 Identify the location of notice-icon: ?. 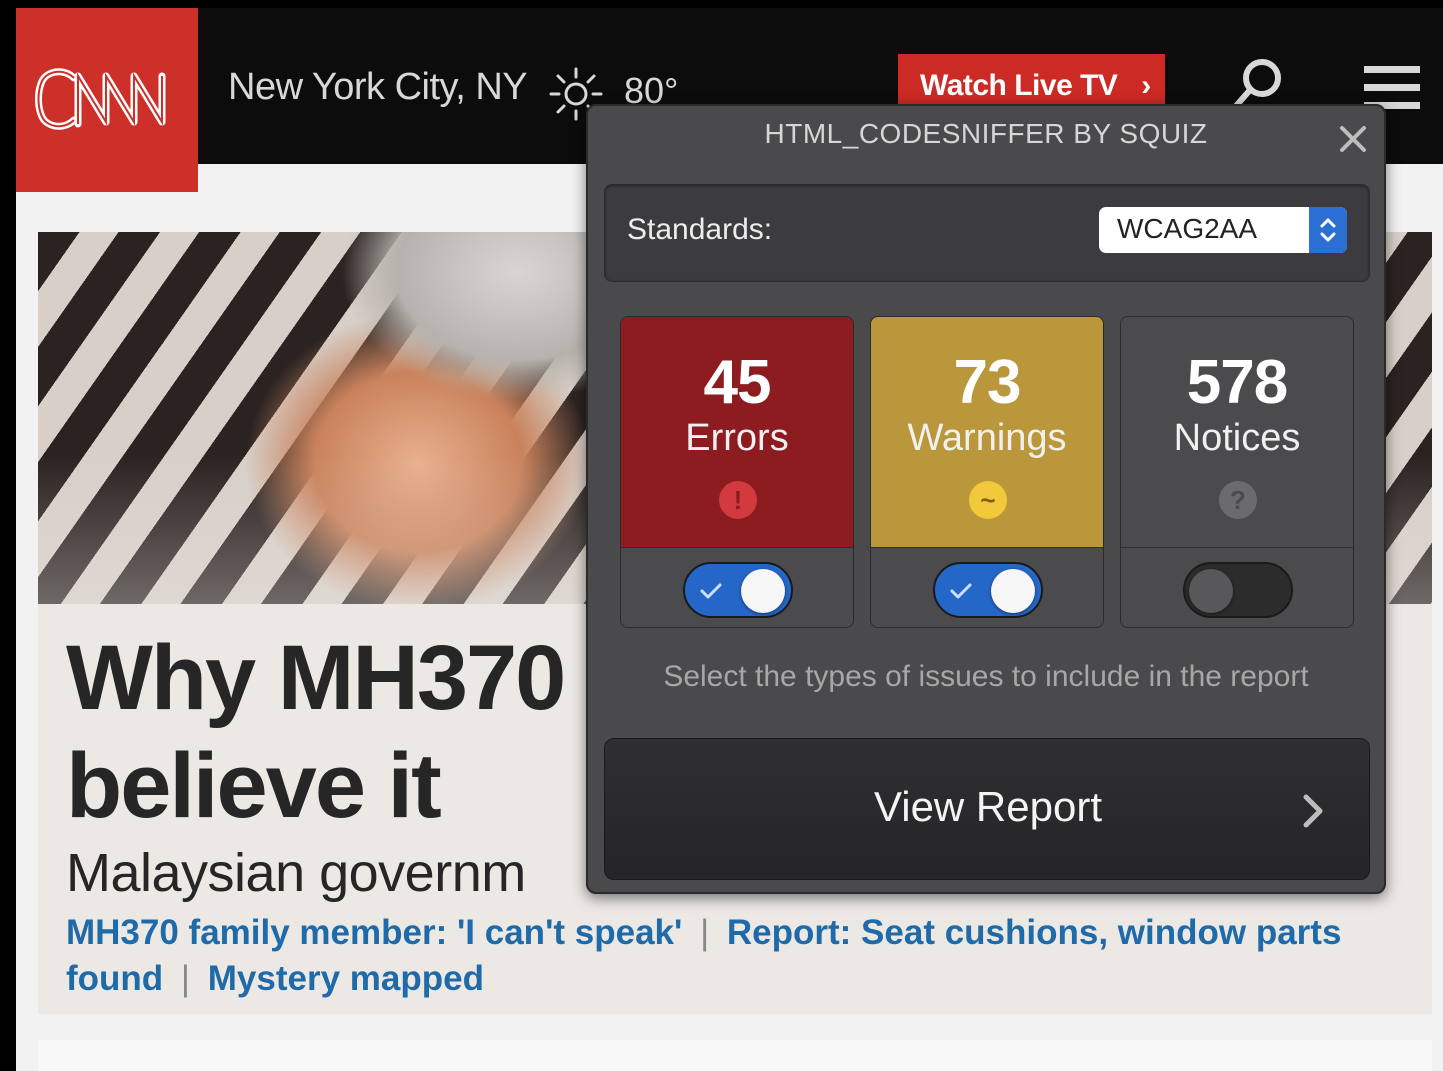
(1238, 500).